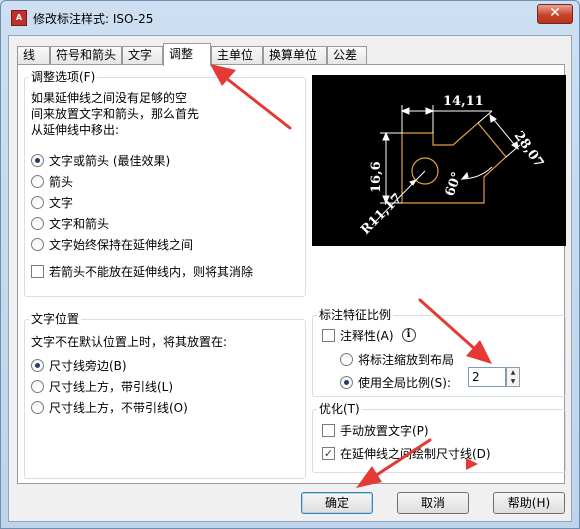  I want to click on radio-label: 尺寸线上方，带引线(L), so click(111, 386).